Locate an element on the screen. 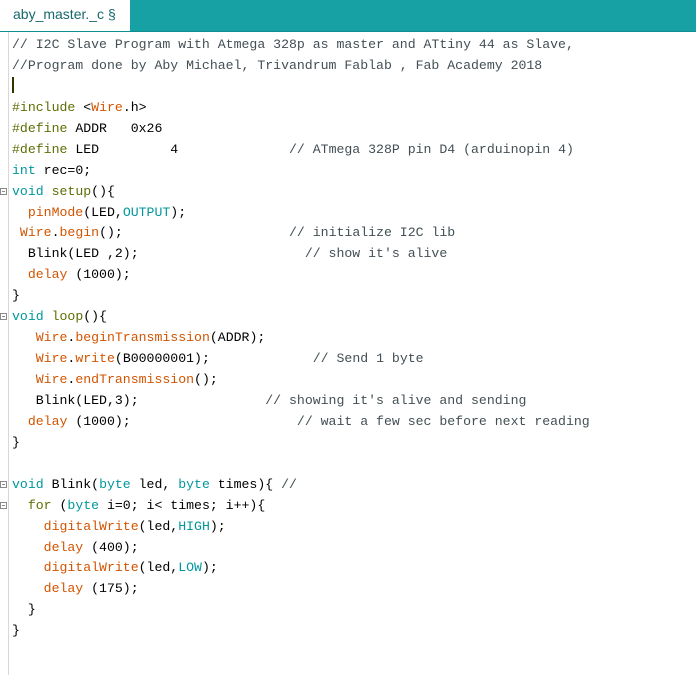 Image resolution: width=696 pixels, height=675 pixels. code-token-const: HIGH is located at coordinates (194, 526).